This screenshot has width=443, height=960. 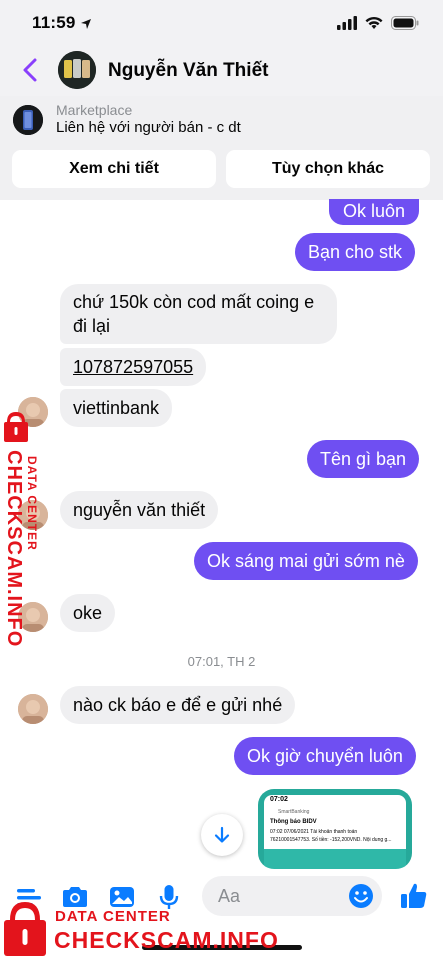 What do you see at coordinates (166, 940) in the screenshot?
I see `watermark-bottom-line2: CHECKSCAM.INFO` at bounding box center [166, 940].